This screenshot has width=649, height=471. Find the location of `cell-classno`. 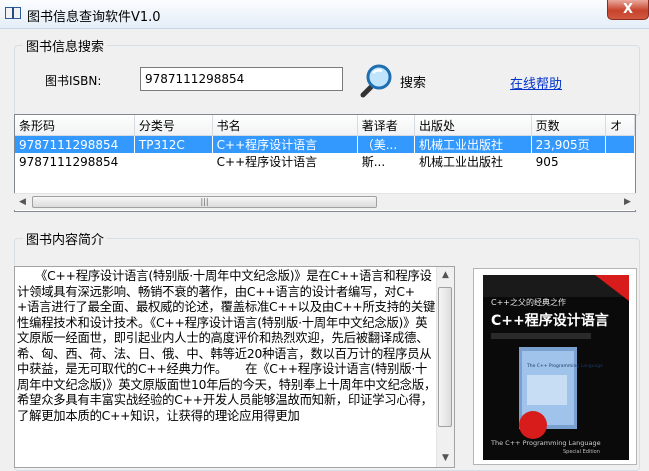

cell-classno is located at coordinates (173, 161).